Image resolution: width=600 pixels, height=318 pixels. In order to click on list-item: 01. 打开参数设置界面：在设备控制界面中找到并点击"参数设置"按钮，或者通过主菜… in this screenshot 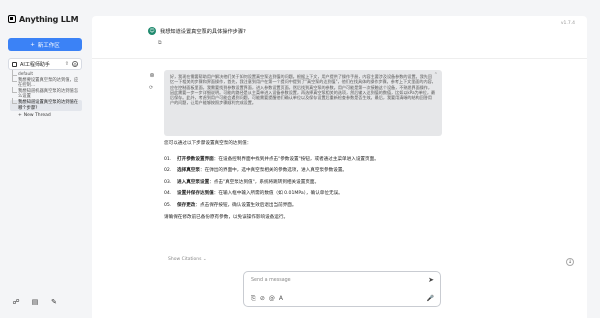, I will do `click(271, 159)`.